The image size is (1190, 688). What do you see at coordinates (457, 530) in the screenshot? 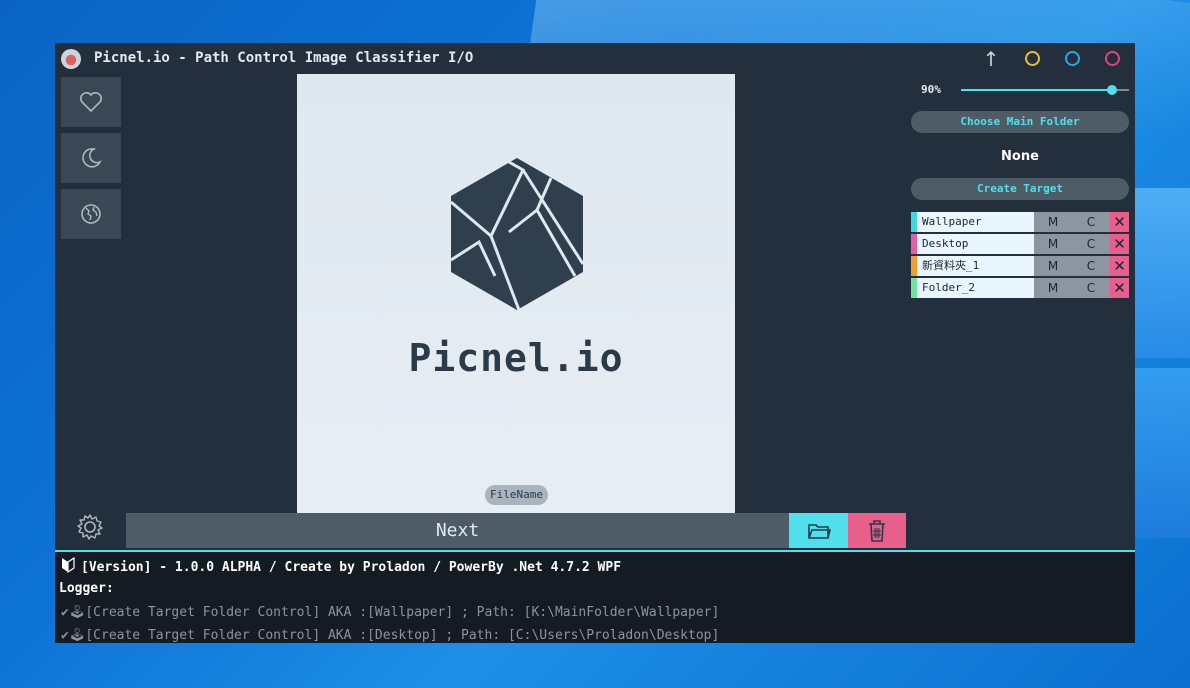
I see `next-button: Next` at bounding box center [457, 530].